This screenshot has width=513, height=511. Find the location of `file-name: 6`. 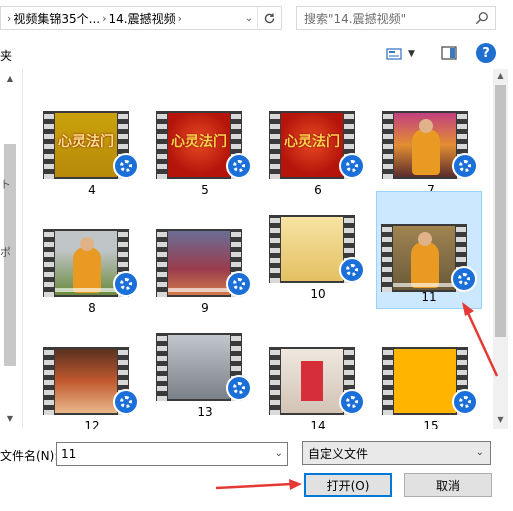

file-name: 6 is located at coordinates (318, 190).